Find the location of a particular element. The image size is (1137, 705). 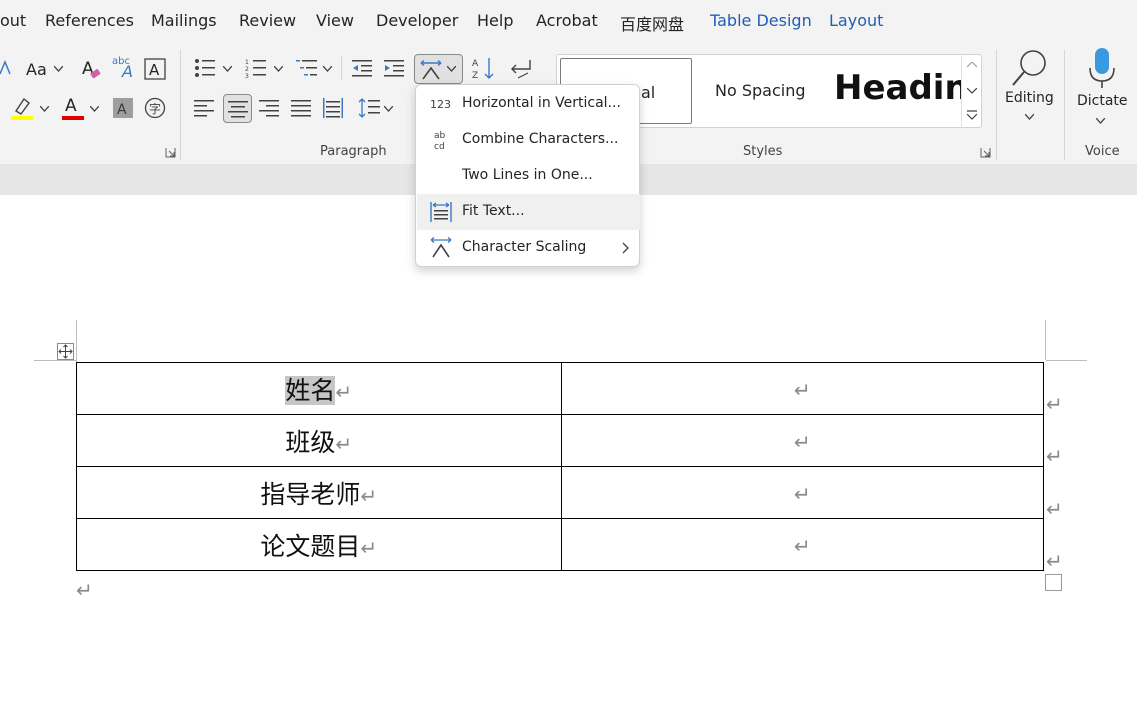

gallery-down-icon is located at coordinates (972, 91).